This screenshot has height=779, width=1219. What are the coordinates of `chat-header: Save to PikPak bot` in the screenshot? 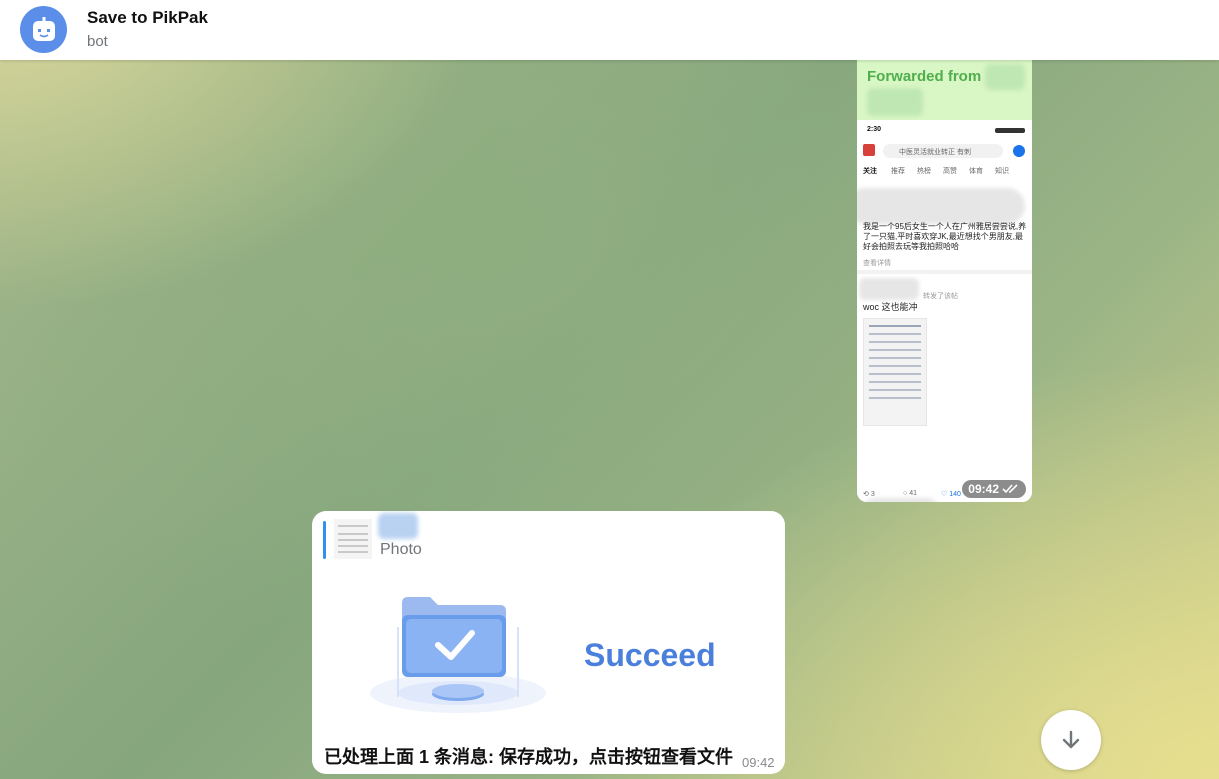 It's located at (609, 30).